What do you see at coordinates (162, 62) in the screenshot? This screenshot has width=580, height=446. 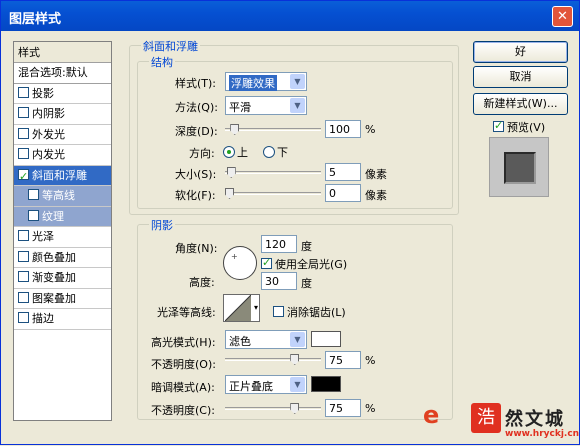 I see `structure-title: 结构` at bounding box center [162, 62].